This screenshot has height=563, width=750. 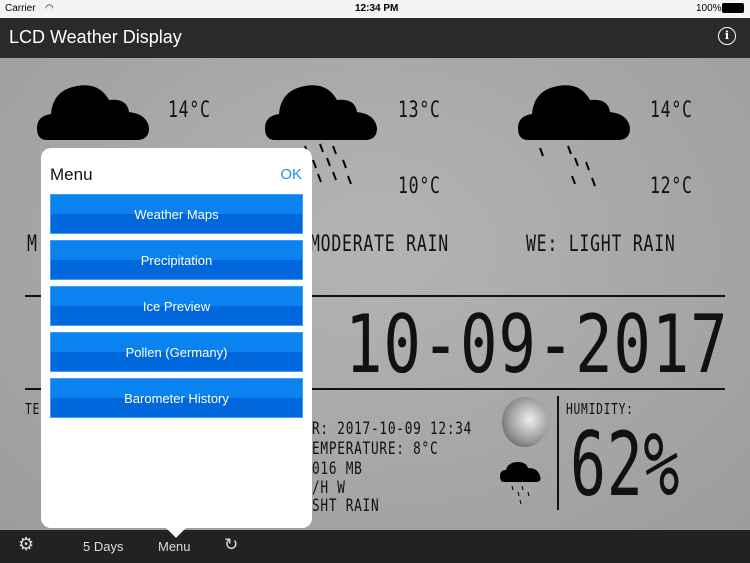 What do you see at coordinates (375, 38) in the screenshot?
I see `nav-bar: LCD Weather Display i` at bounding box center [375, 38].